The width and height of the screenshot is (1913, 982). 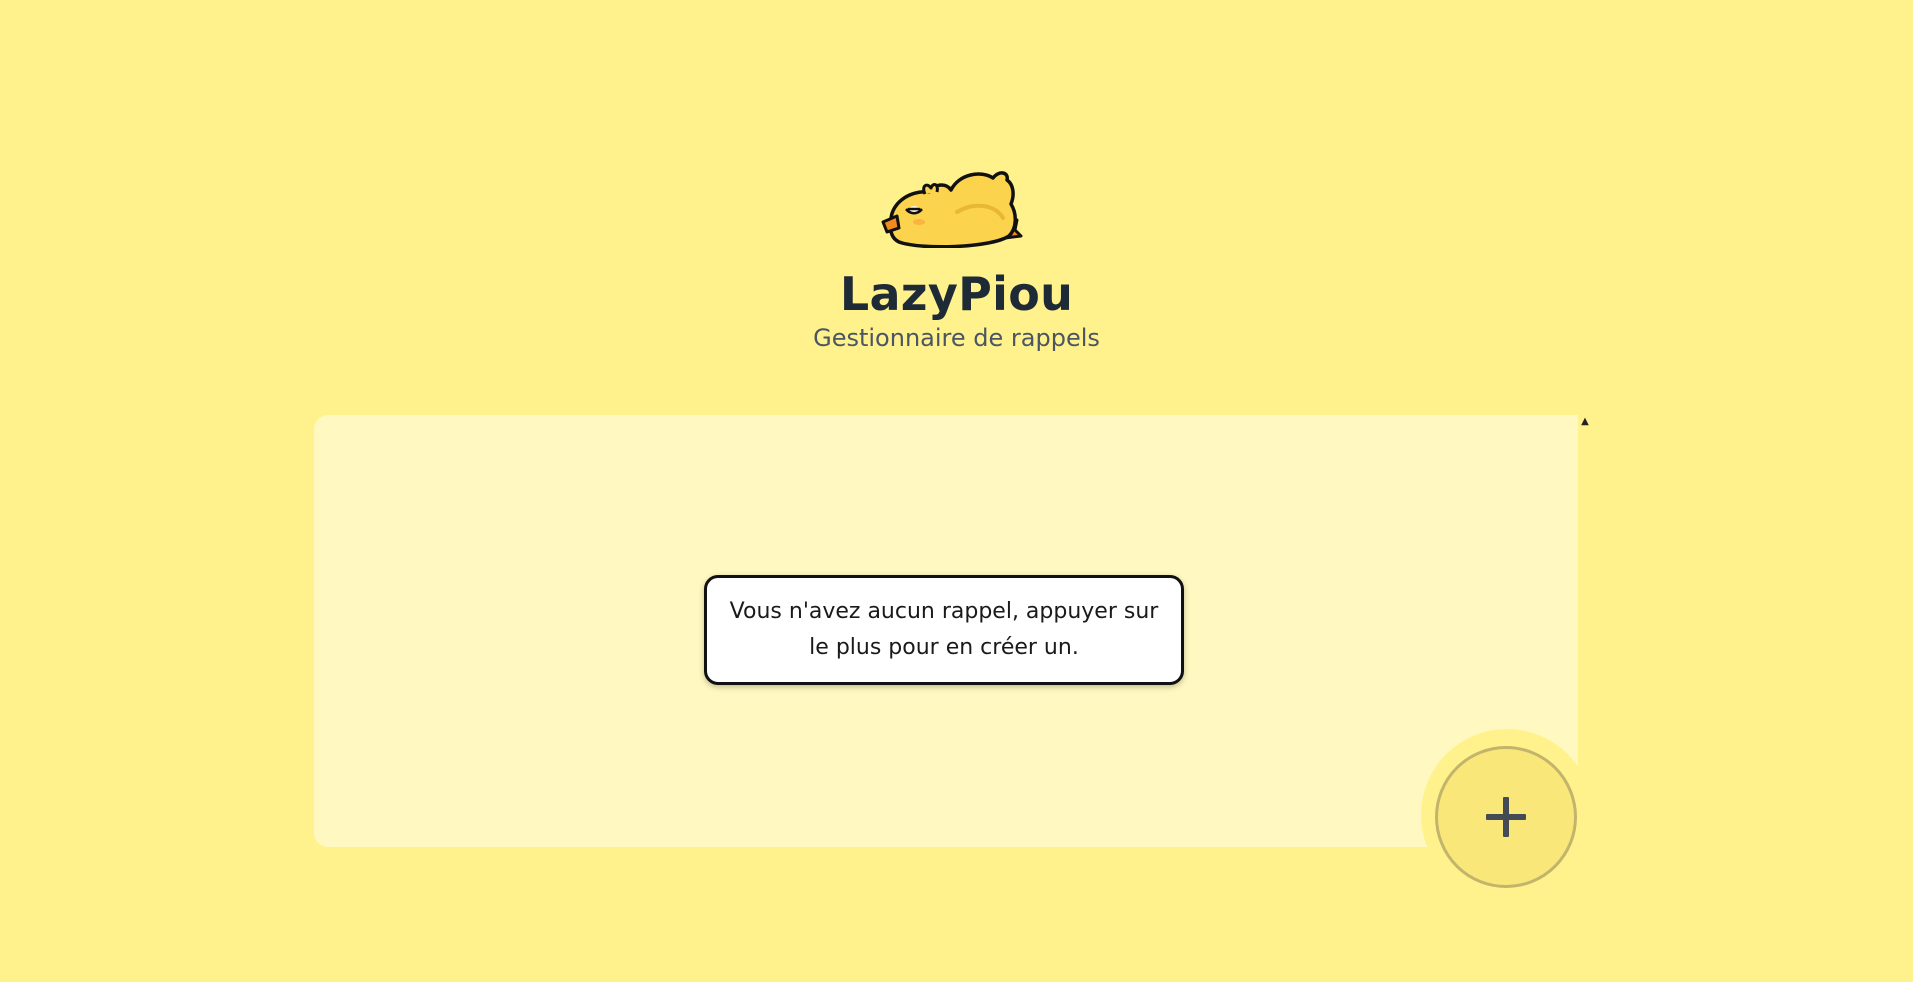 What do you see at coordinates (952, 209) in the screenshot?
I see `sleeping-chick-logo` at bounding box center [952, 209].